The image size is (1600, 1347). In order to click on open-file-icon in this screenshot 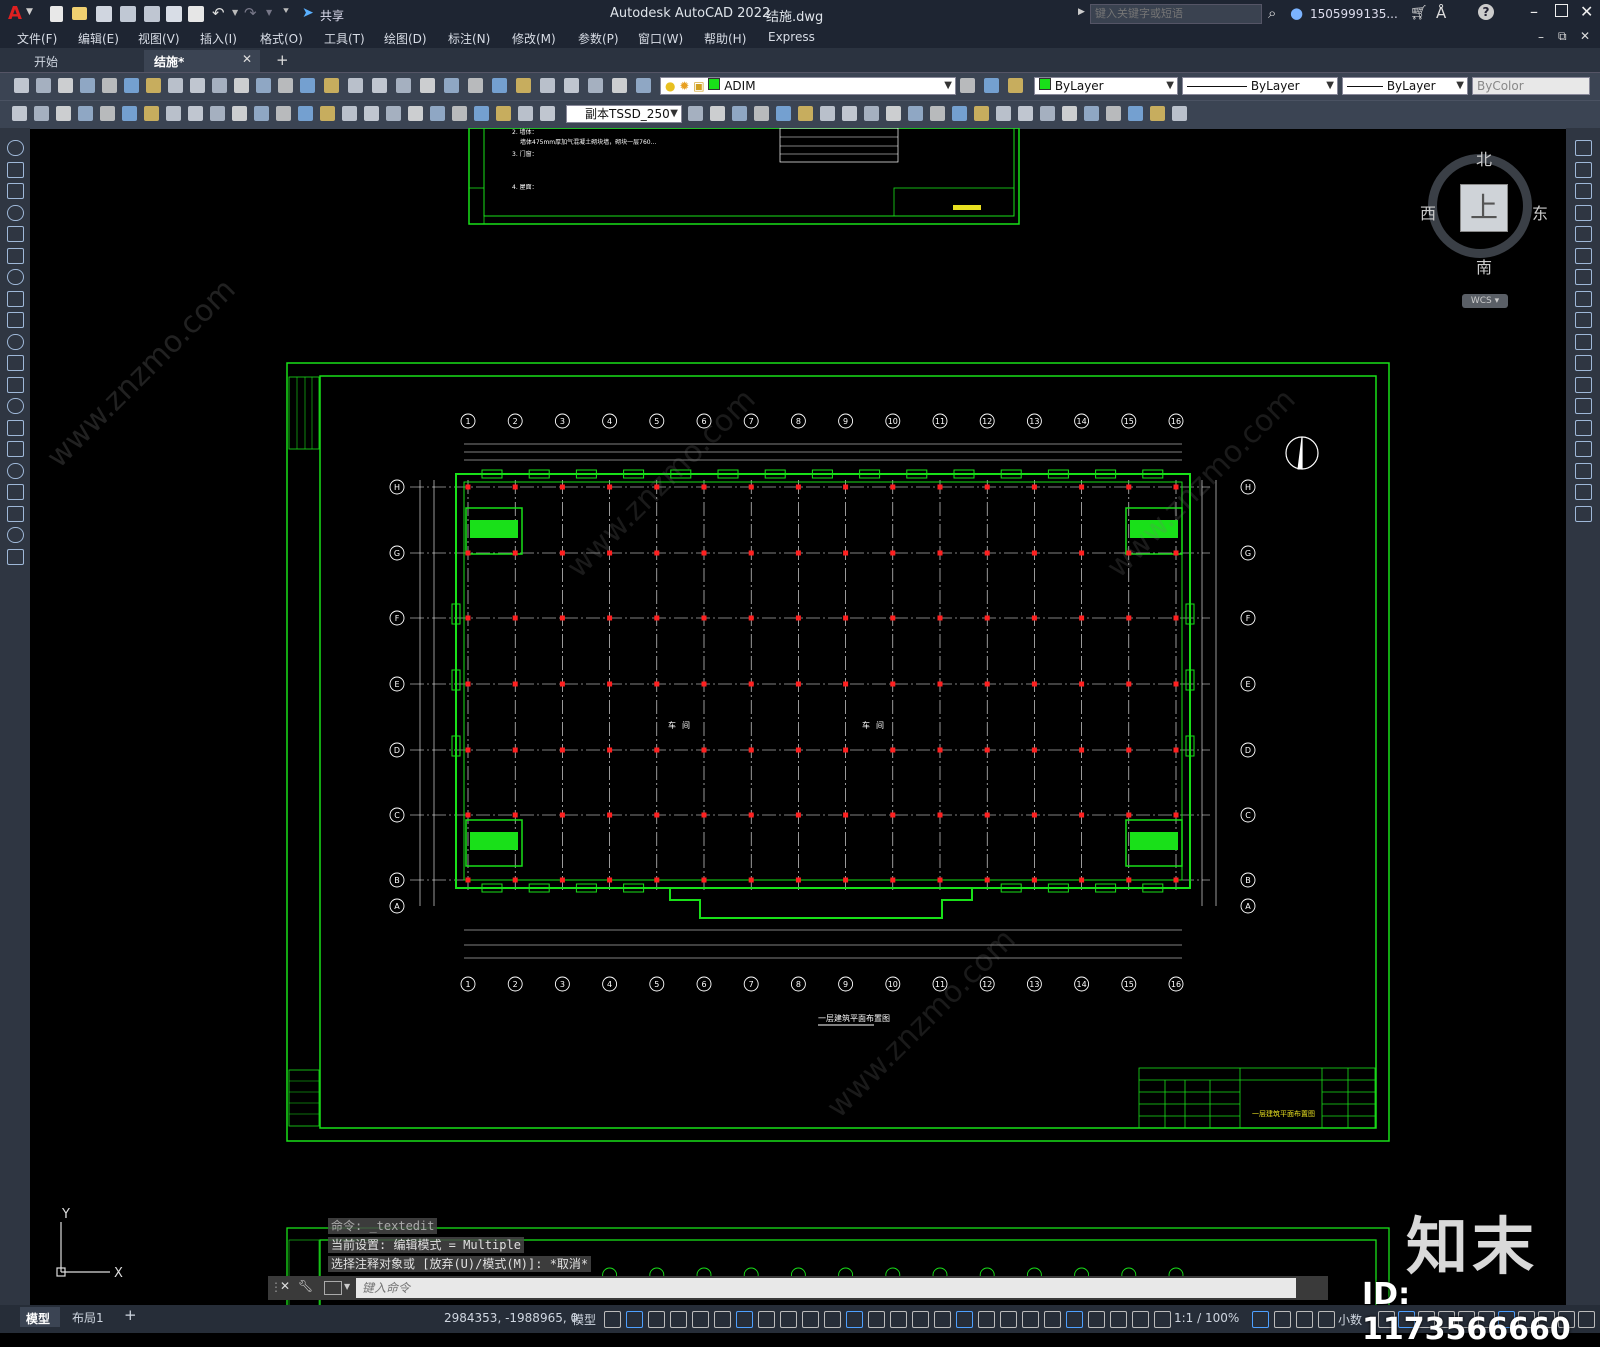, I will do `click(79, 13)`.